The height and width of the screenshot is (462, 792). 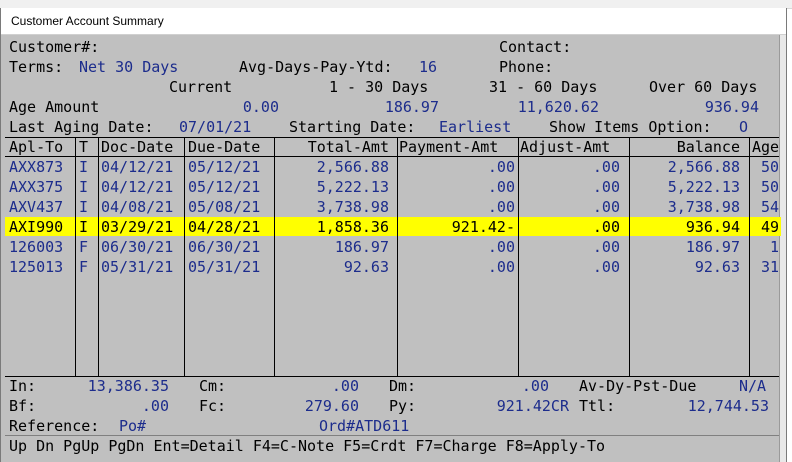 What do you see at coordinates (213, 406) in the screenshot?
I see `fc-label: Fc:` at bounding box center [213, 406].